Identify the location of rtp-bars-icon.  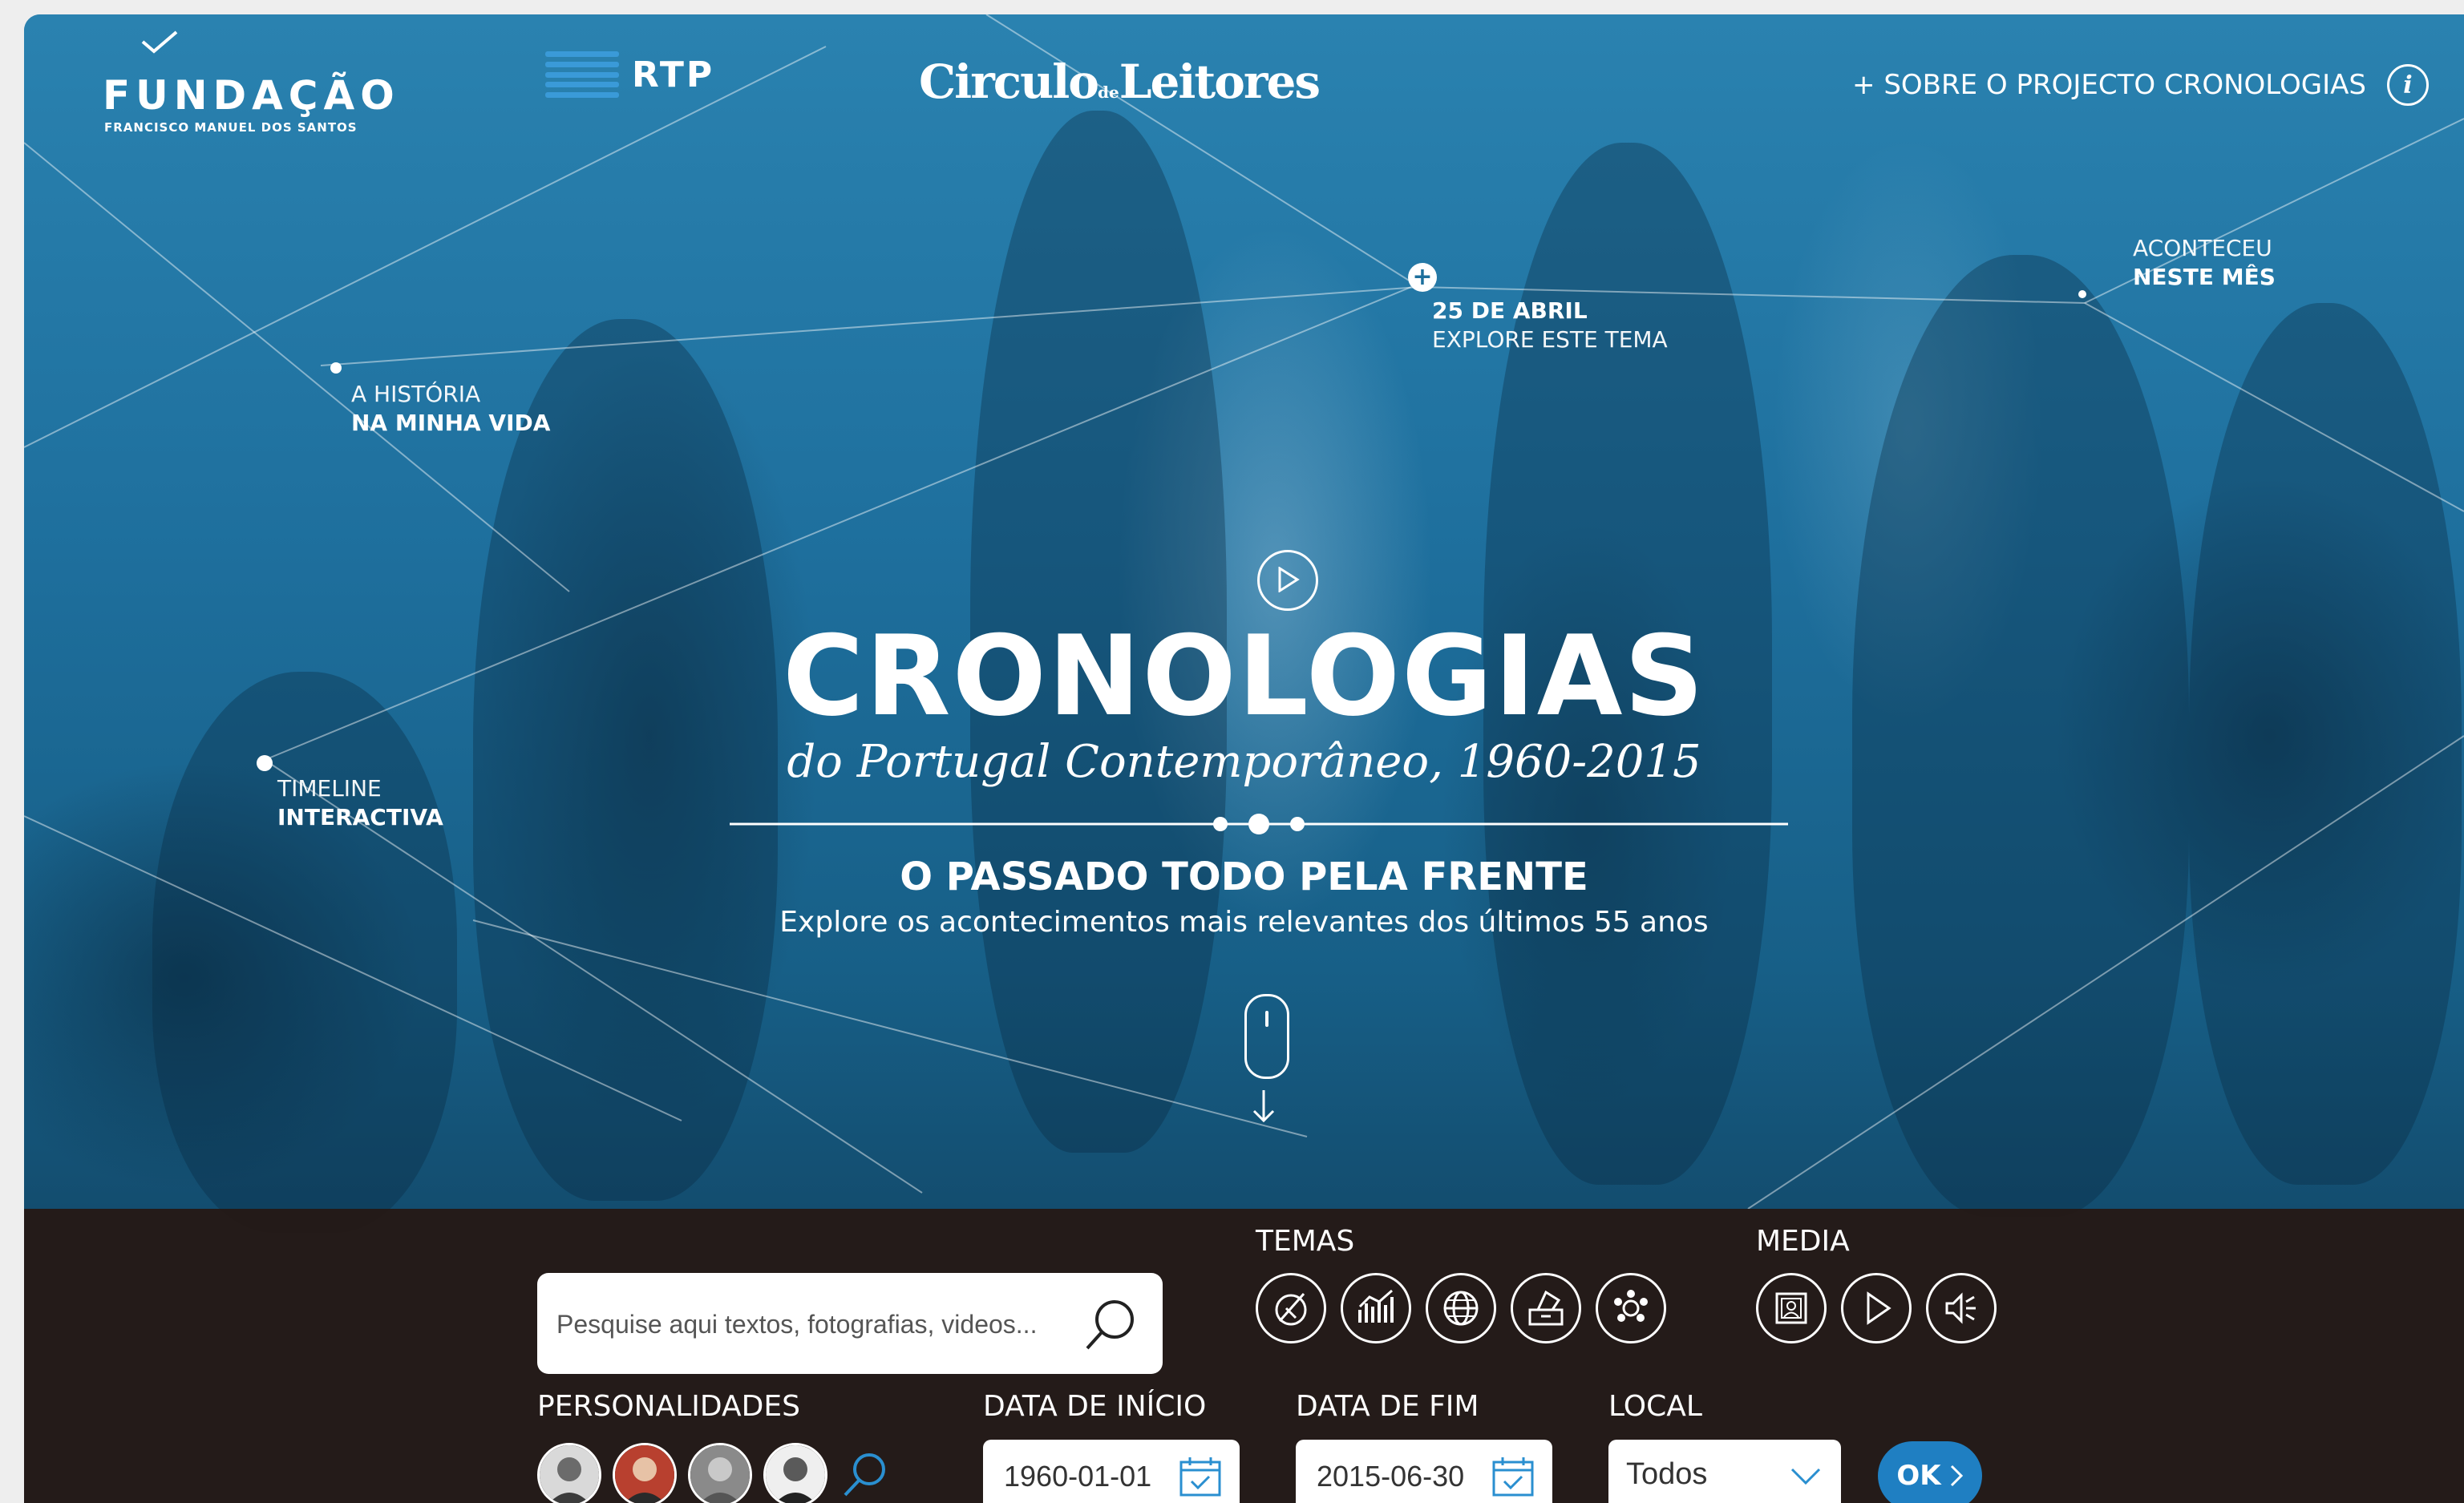
(582, 75).